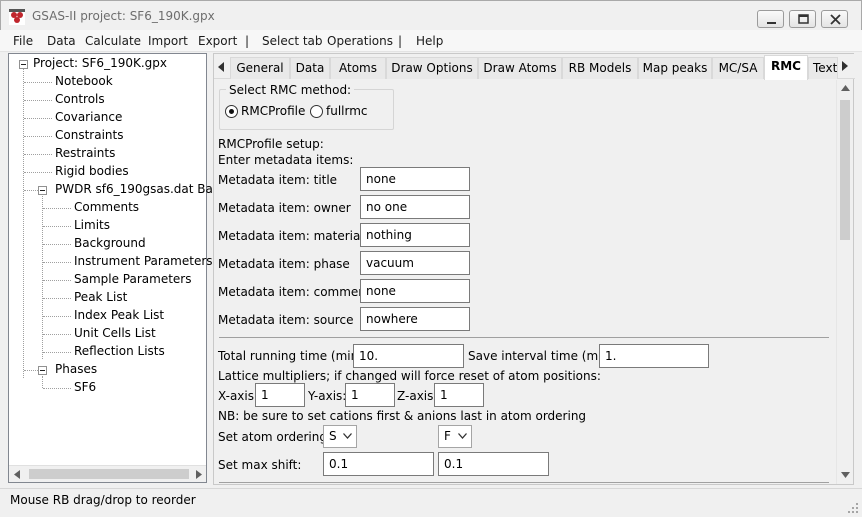  What do you see at coordinates (61, 41) in the screenshot?
I see `menu-data: Data` at bounding box center [61, 41].